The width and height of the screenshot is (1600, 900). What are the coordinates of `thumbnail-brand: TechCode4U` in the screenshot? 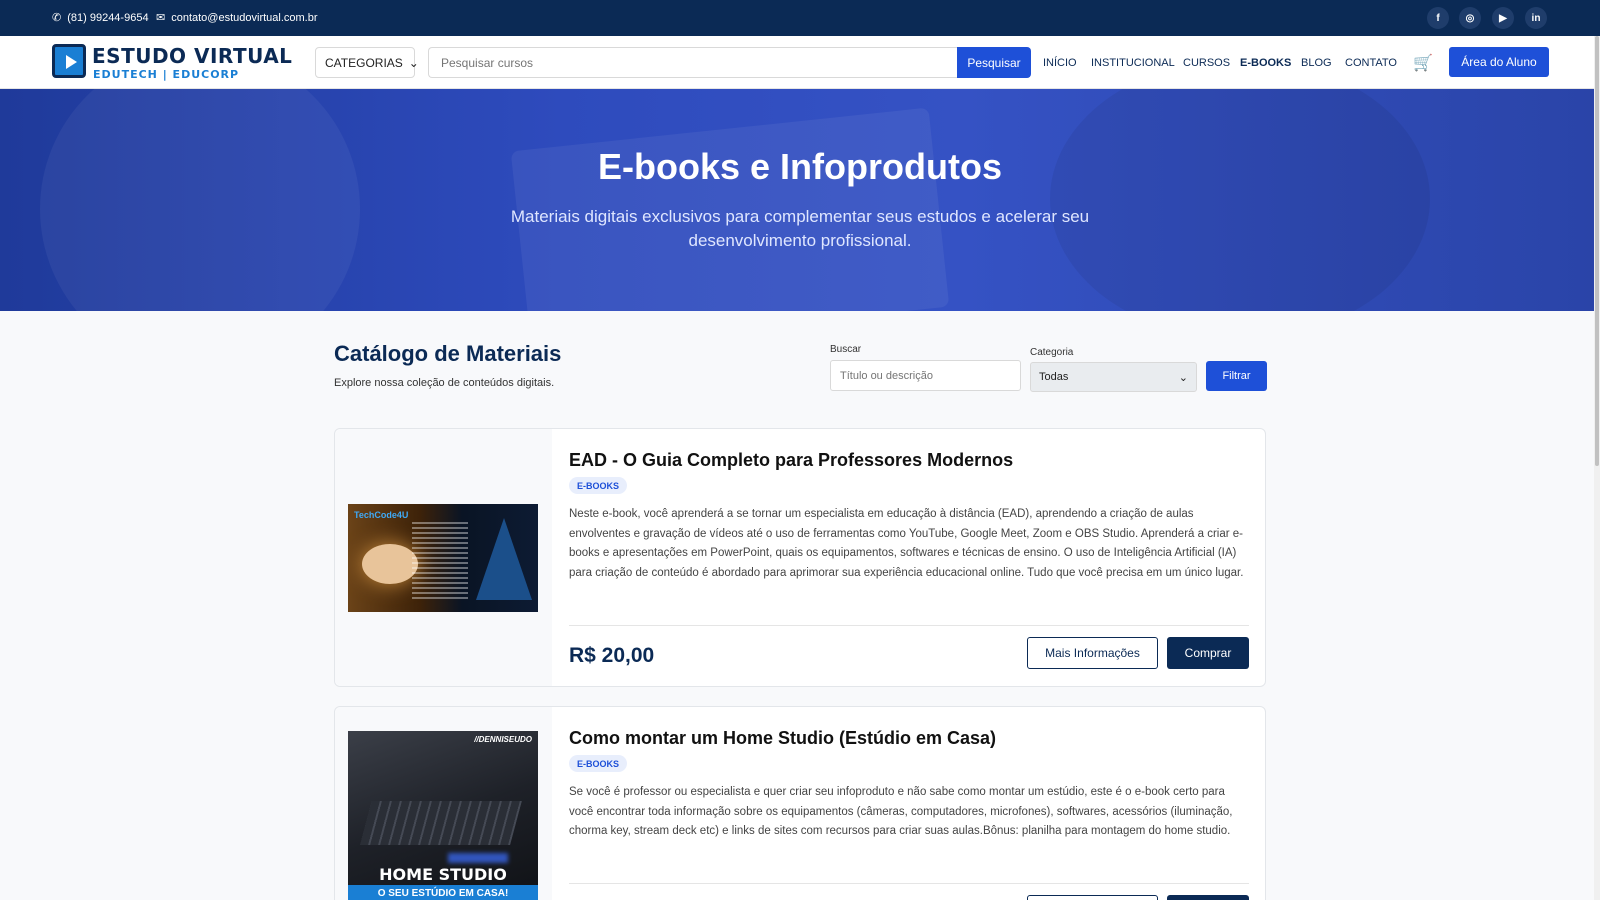 It's located at (381, 515).